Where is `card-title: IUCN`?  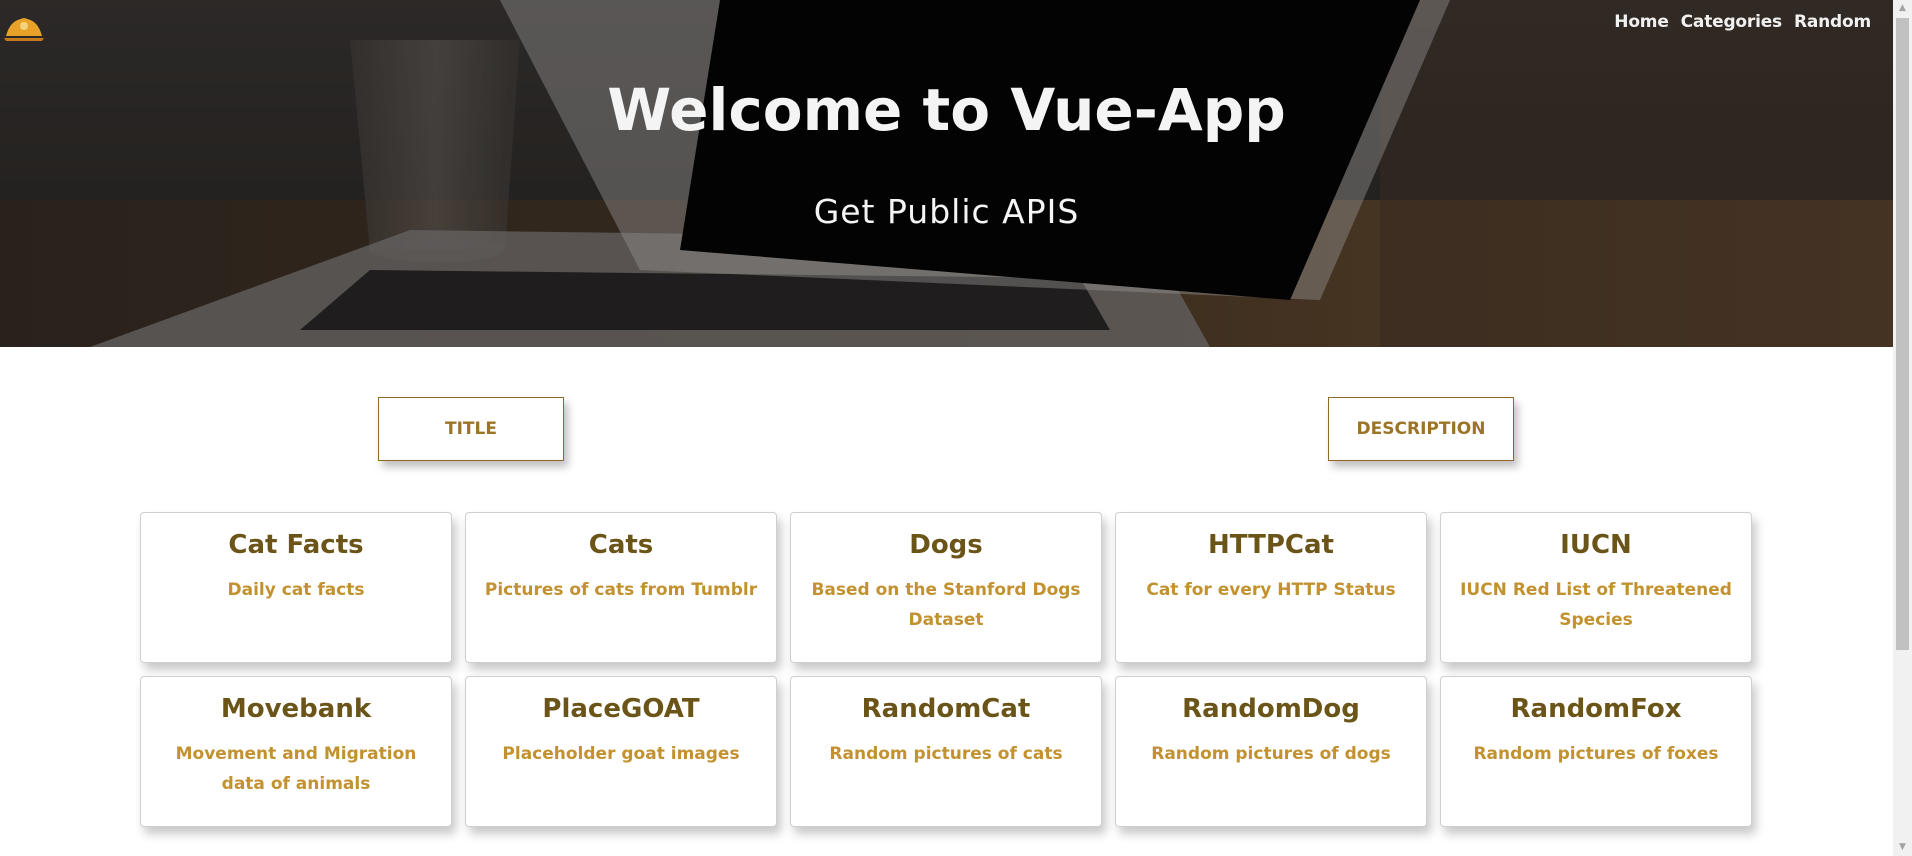
card-title: IUCN is located at coordinates (1596, 545).